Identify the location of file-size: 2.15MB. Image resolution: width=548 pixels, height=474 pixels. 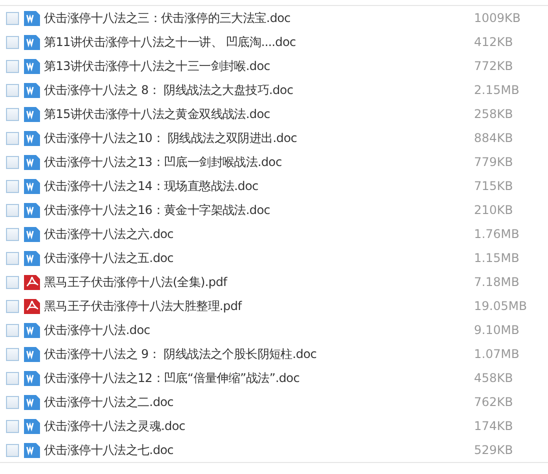
(497, 90).